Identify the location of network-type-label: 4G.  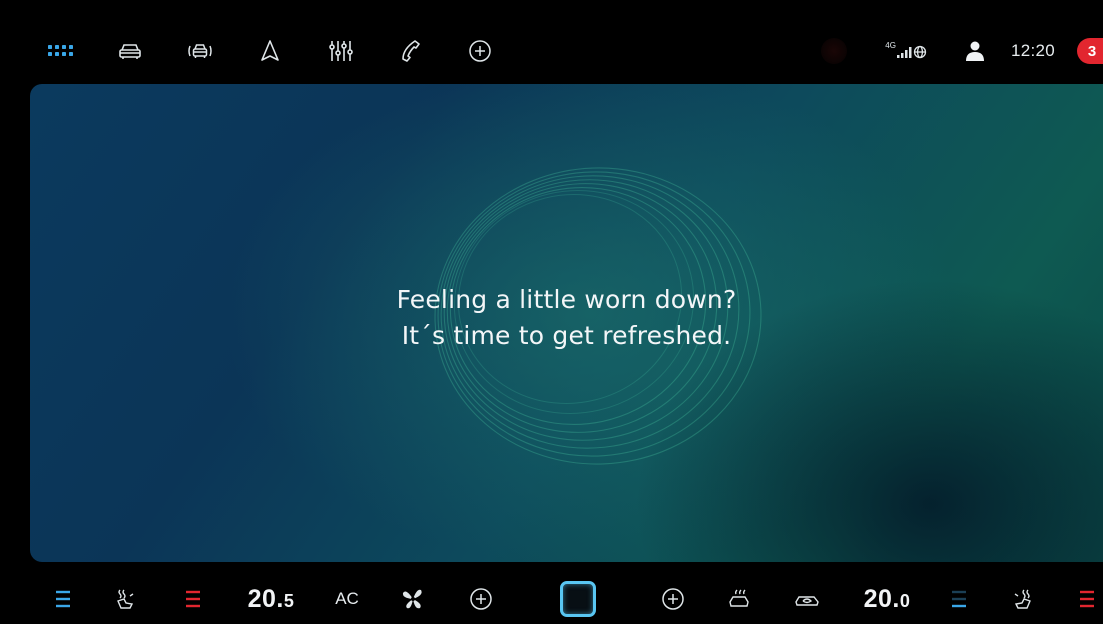
(890, 45).